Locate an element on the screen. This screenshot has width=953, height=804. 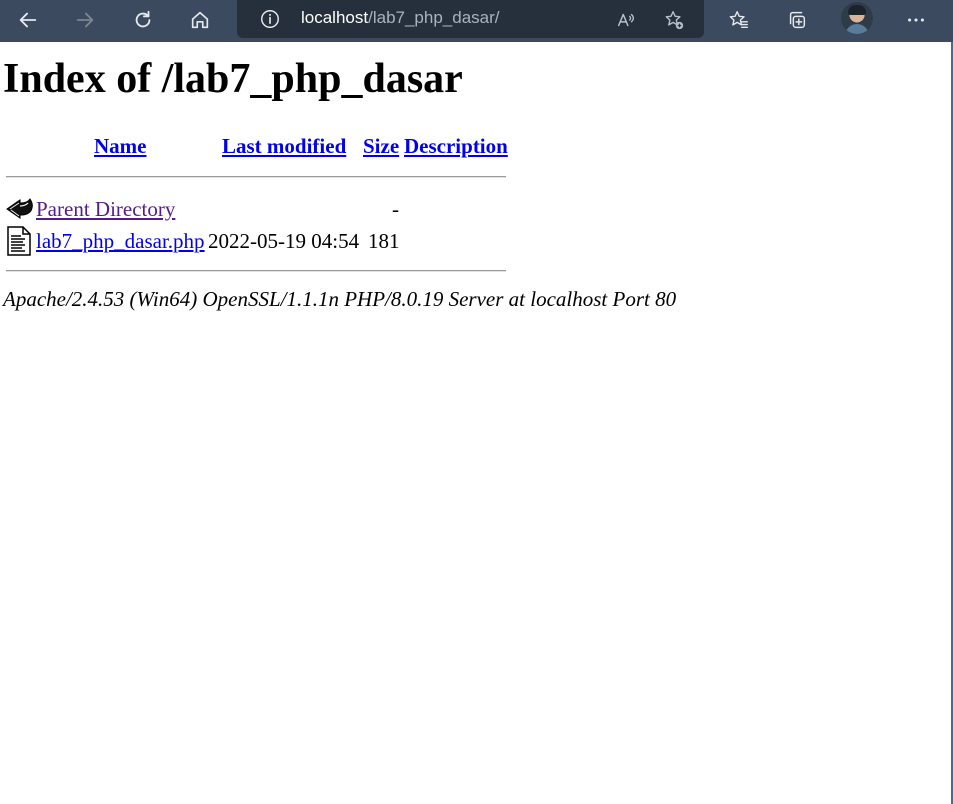
footer-divider is located at coordinates (256, 271).